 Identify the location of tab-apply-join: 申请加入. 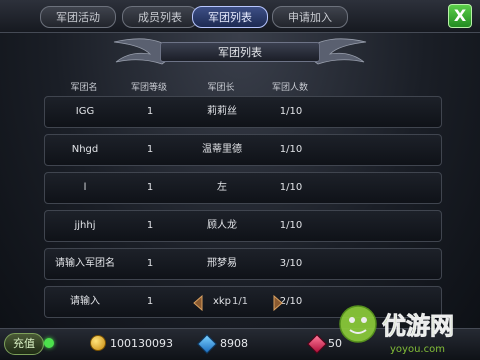
(310, 17).